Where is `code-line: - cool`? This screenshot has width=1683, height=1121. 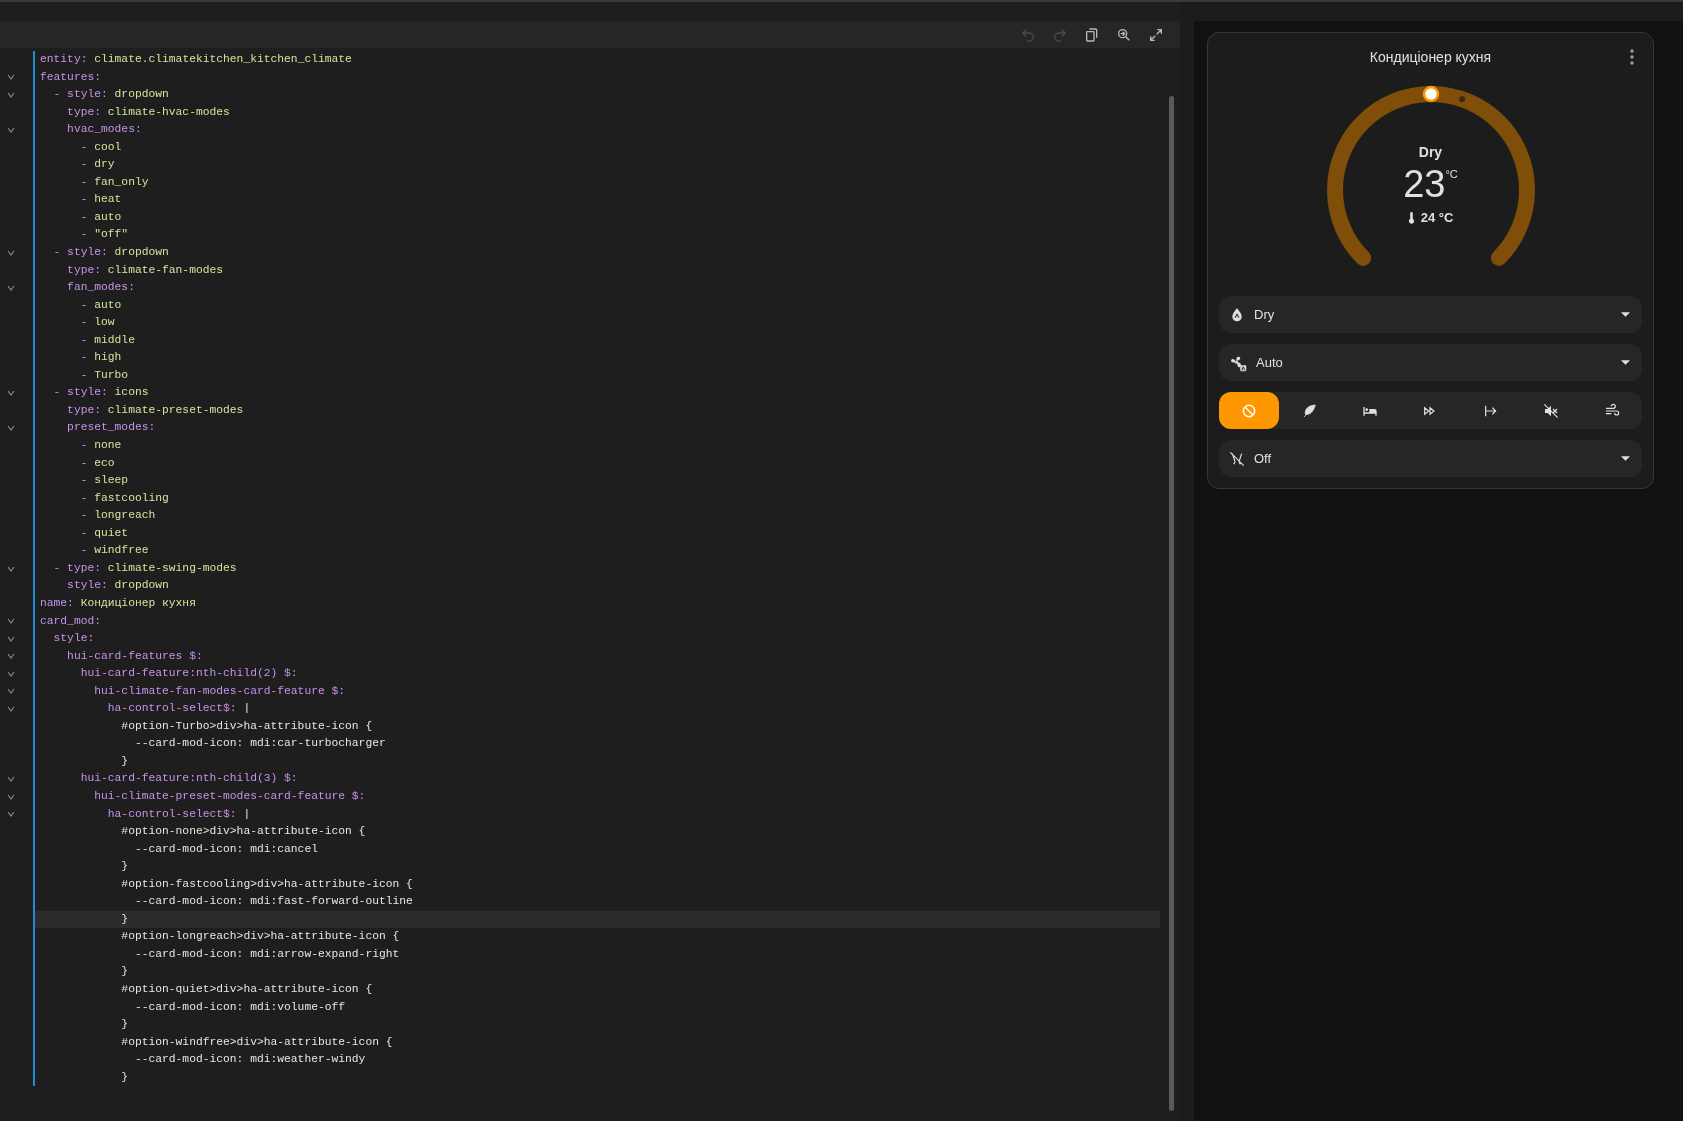
code-line: - cool is located at coordinates (101, 147).